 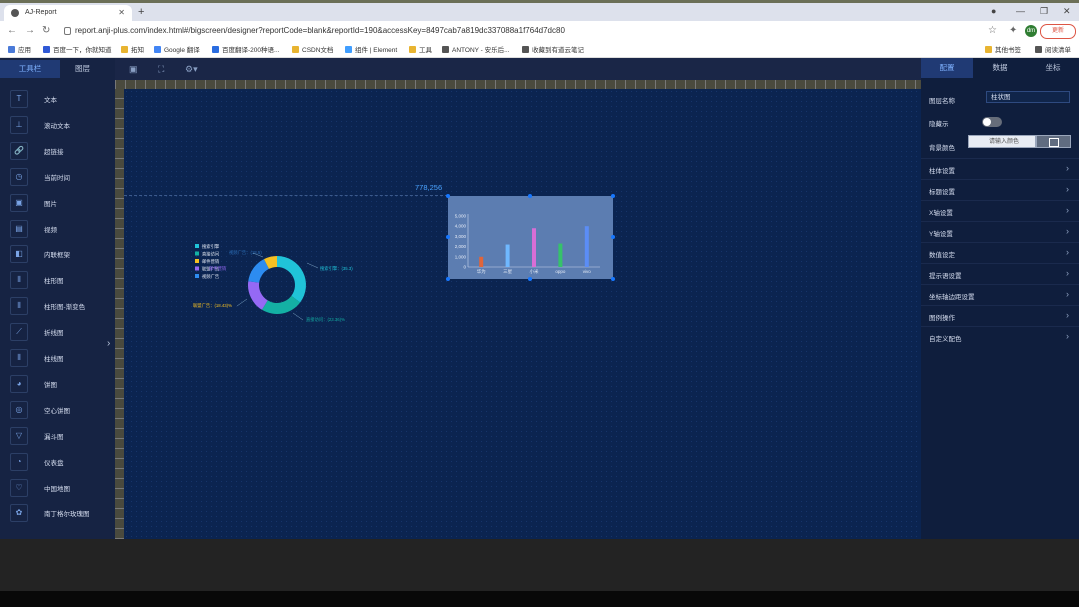 What do you see at coordinates (19, 49) in the screenshot?
I see `bookmark-item: 应用` at bounding box center [19, 49].